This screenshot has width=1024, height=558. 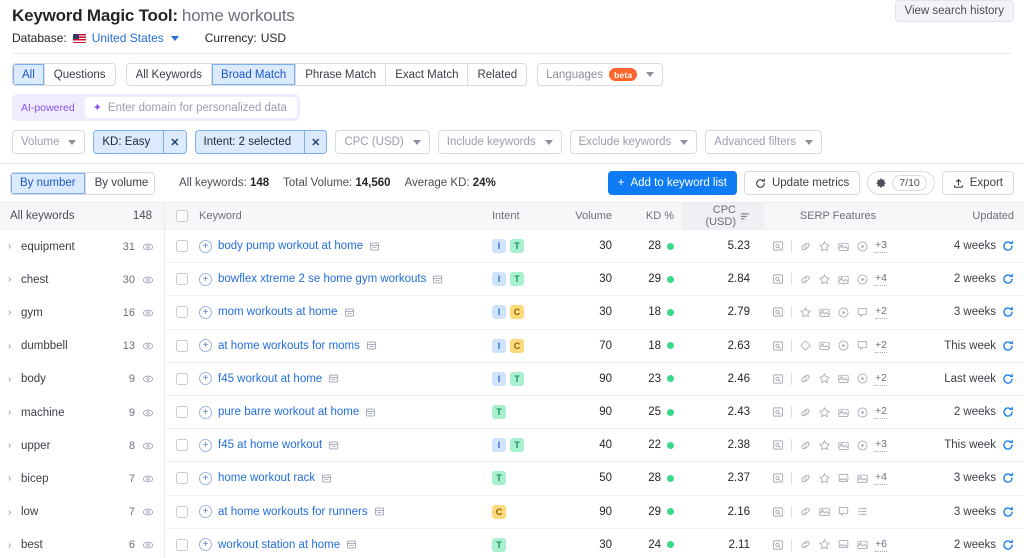 I want to click on domain-input: ✦ Enter domain for personalized data, so click(x=190, y=107).